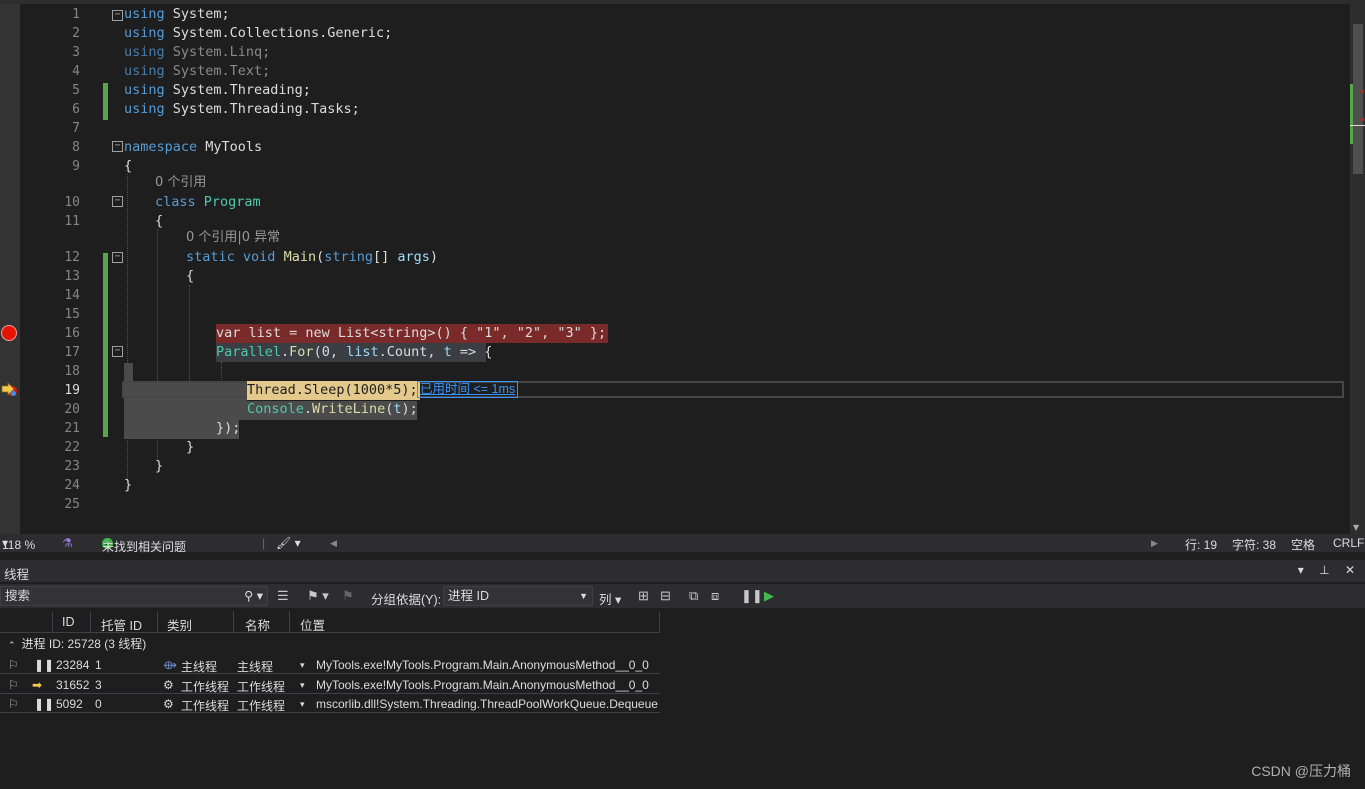  Describe the element at coordinates (1254, 544) in the screenshot. I see `char-indicator: 字符: 38` at that location.